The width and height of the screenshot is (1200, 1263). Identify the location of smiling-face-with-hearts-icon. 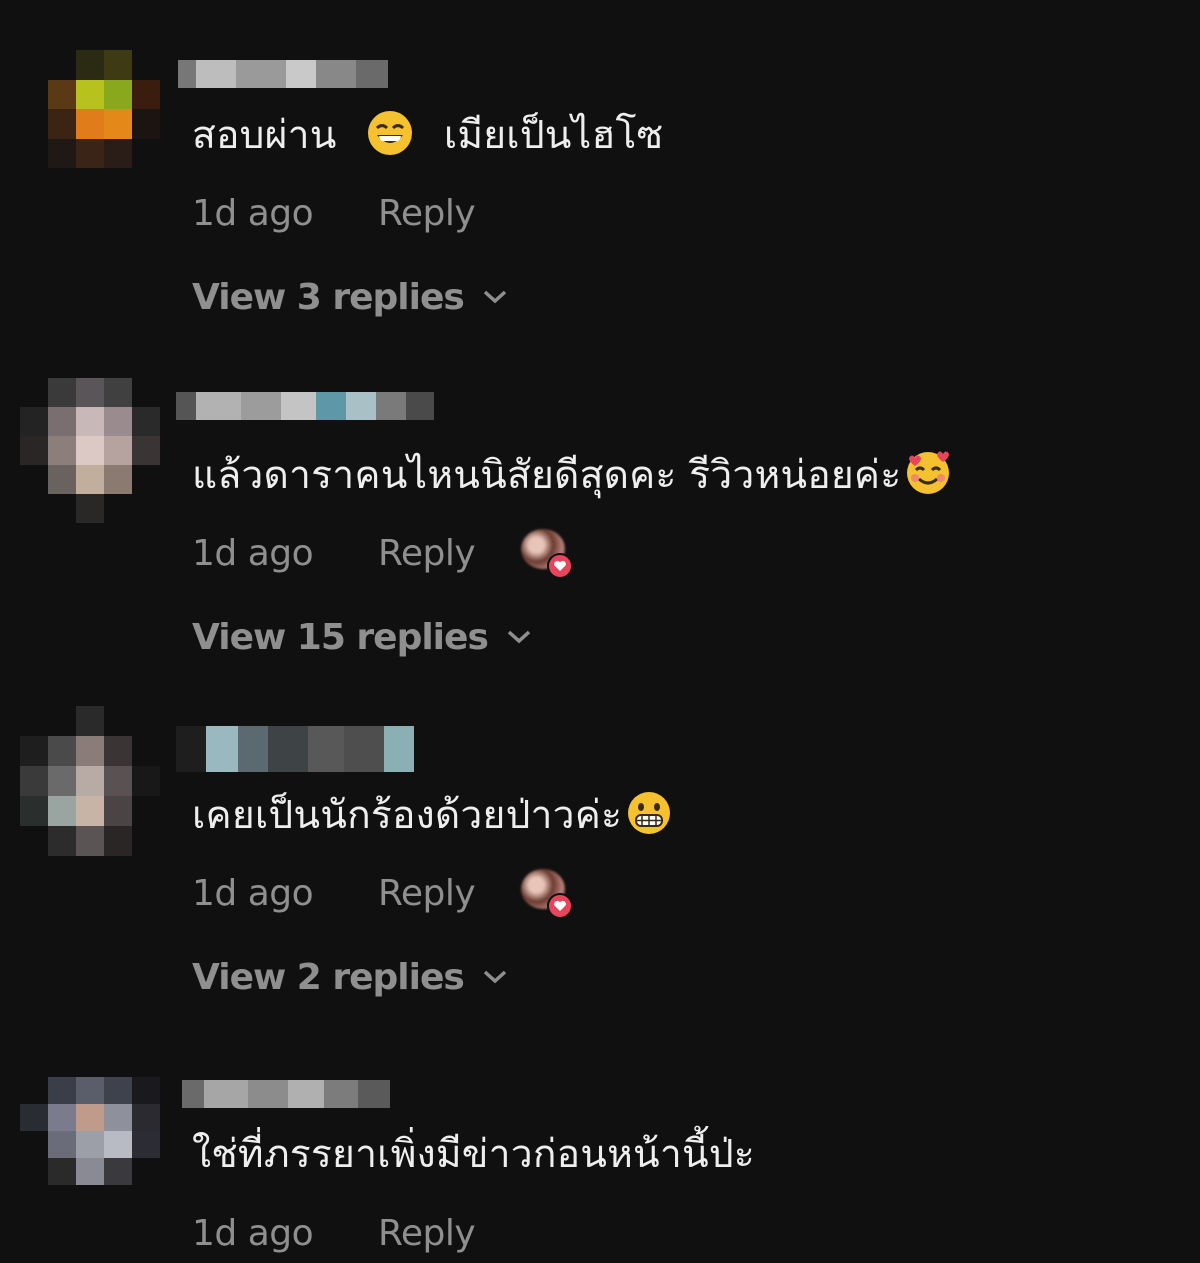
(928, 472).